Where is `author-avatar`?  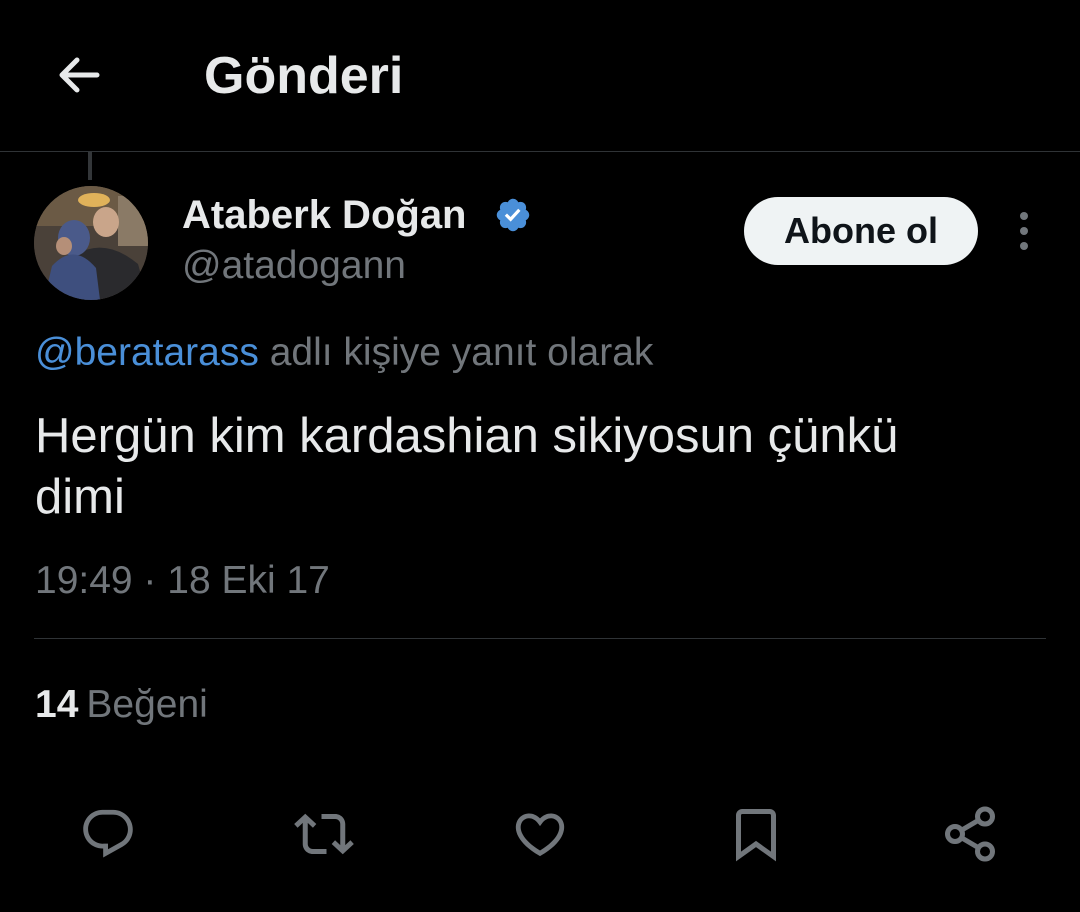
author-avatar is located at coordinates (91, 243).